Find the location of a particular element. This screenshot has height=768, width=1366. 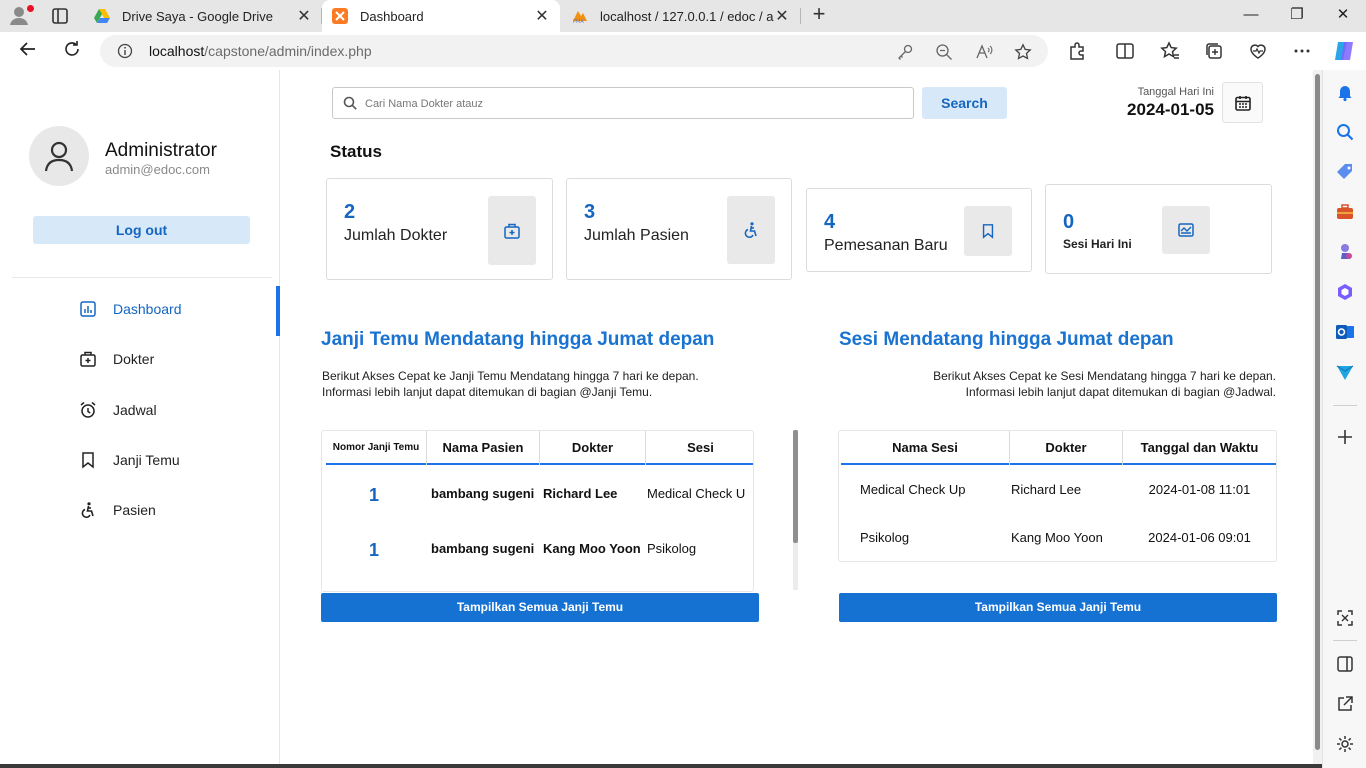

phpmyadmin-icon: PMA is located at coordinates (580, 16).